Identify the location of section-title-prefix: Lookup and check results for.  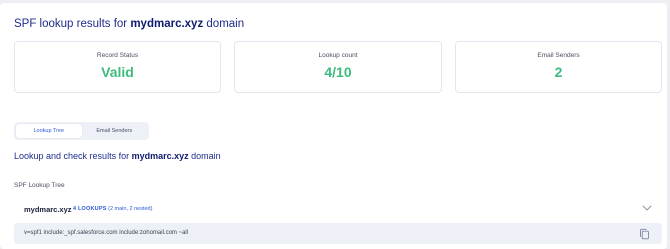
(73, 156).